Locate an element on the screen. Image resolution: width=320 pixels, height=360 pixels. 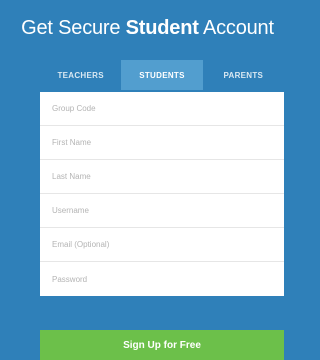
username-input is located at coordinates (168, 210).